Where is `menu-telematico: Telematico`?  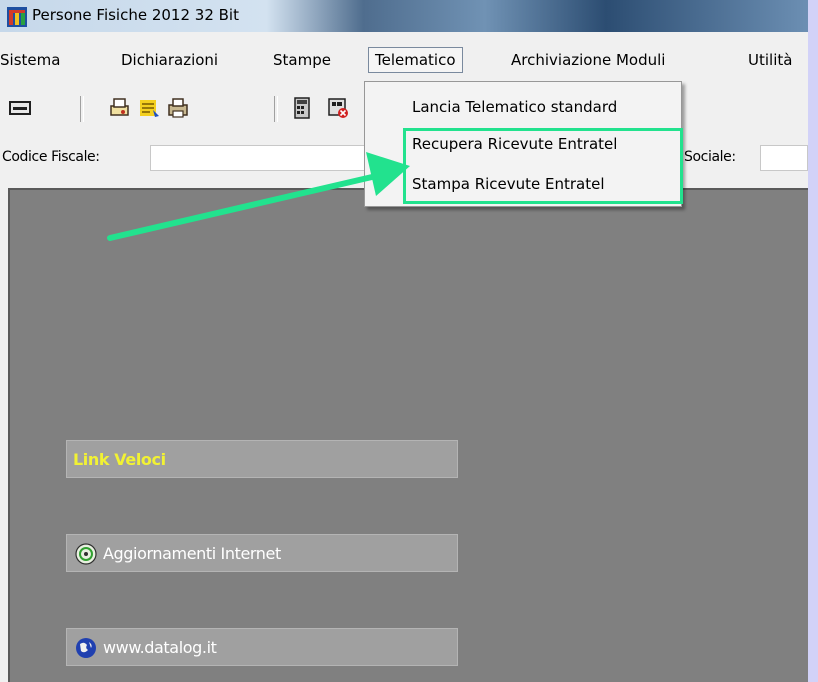 menu-telematico: Telematico is located at coordinates (415, 60).